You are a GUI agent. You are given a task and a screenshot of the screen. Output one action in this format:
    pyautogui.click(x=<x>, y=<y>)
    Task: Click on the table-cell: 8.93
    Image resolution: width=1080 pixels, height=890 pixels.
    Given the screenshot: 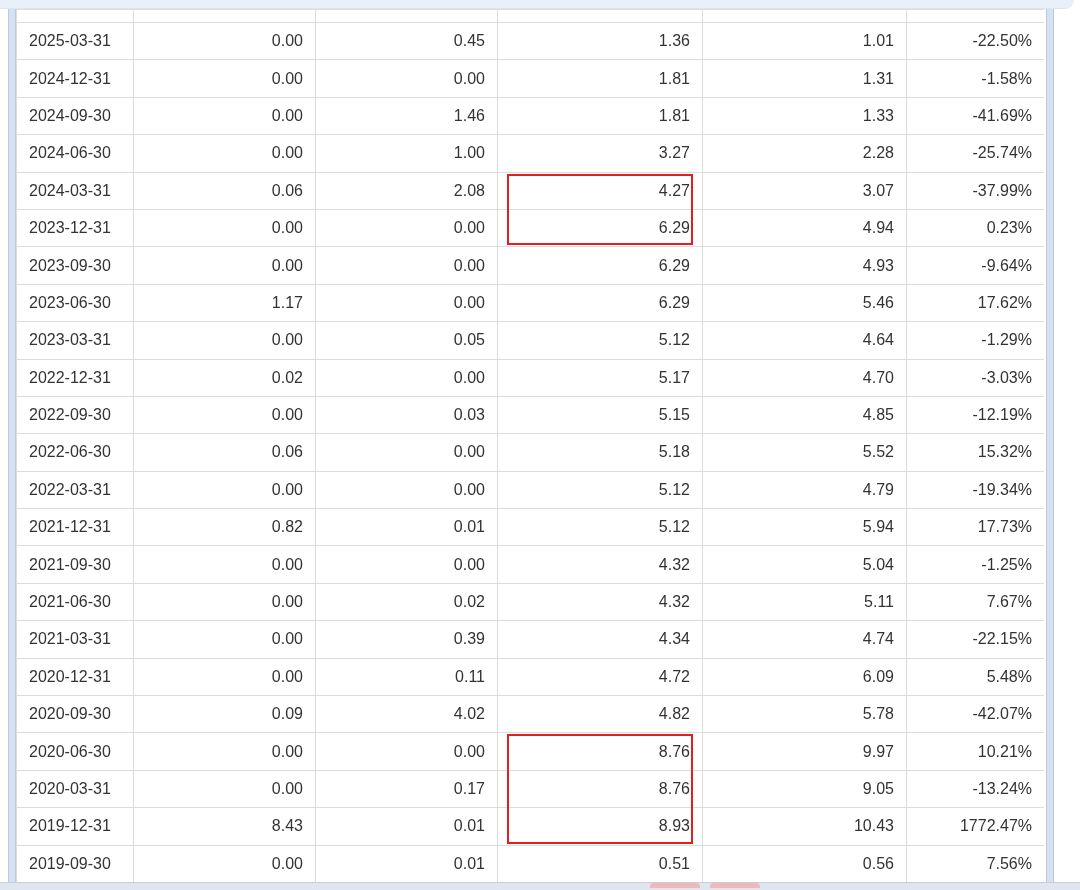 What is the action you would take?
    pyautogui.click(x=600, y=826)
    